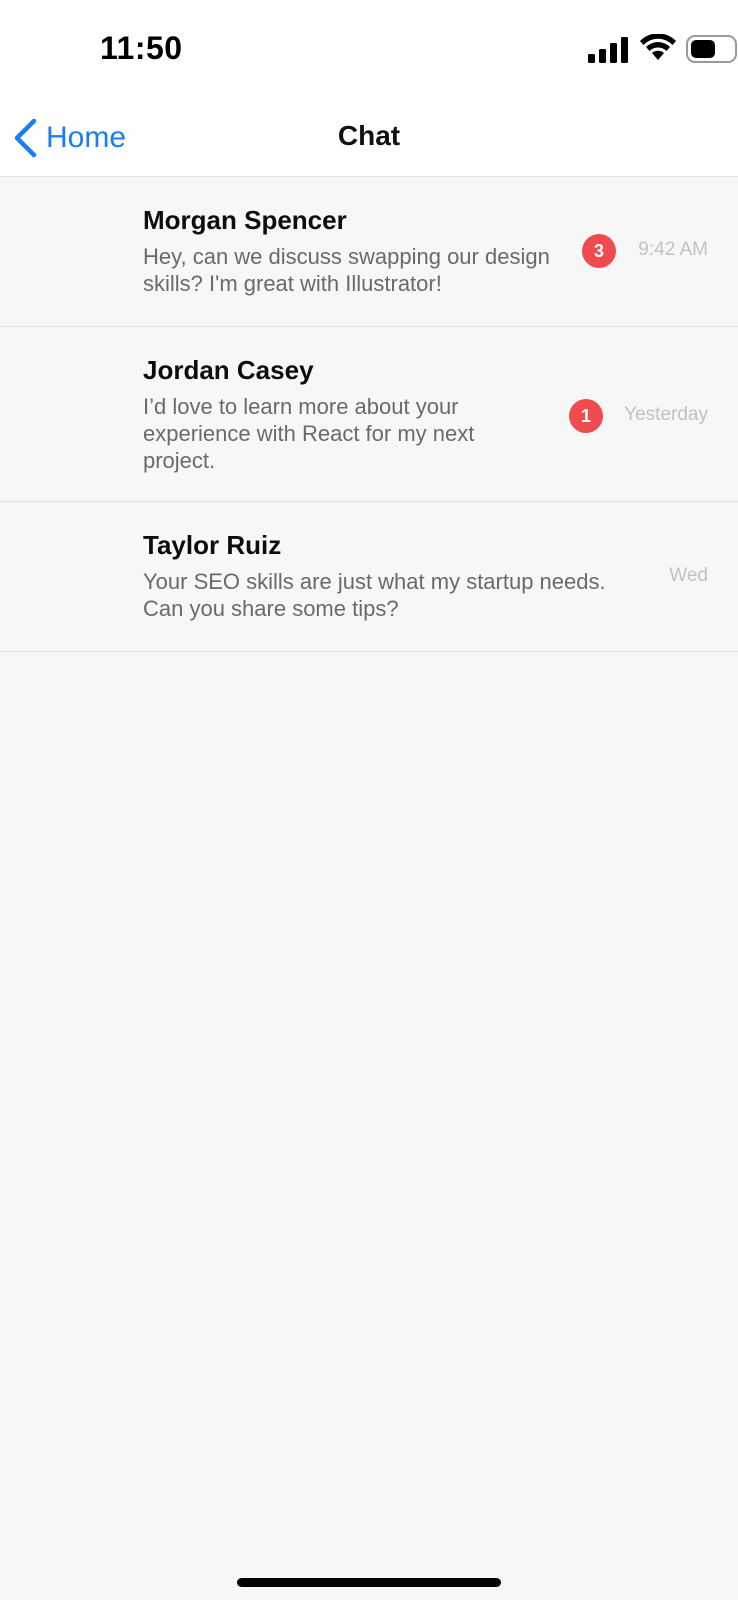  Describe the element at coordinates (666, 414) in the screenshot. I see `chat-time: Yesterday` at that location.